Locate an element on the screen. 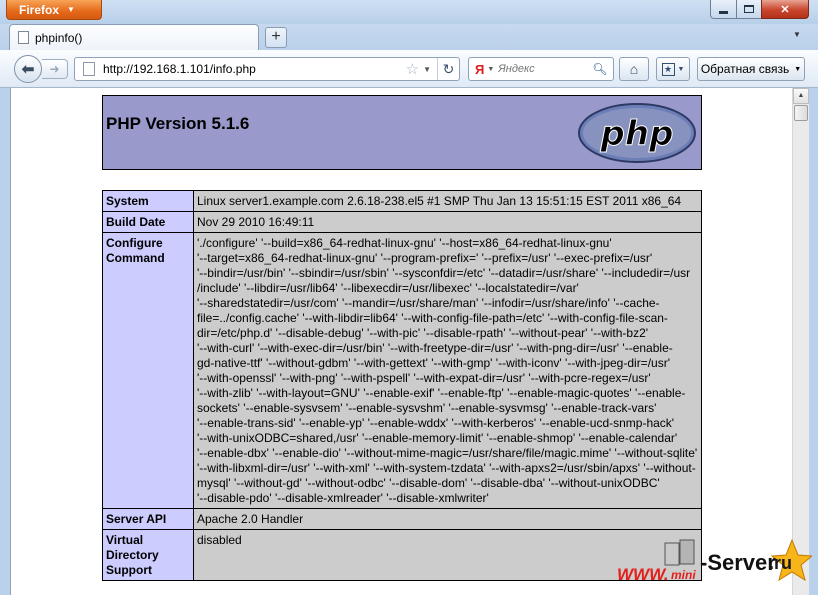 The height and width of the screenshot is (595, 818). url-text: http://192.168.1.101/info.php is located at coordinates (254, 69).